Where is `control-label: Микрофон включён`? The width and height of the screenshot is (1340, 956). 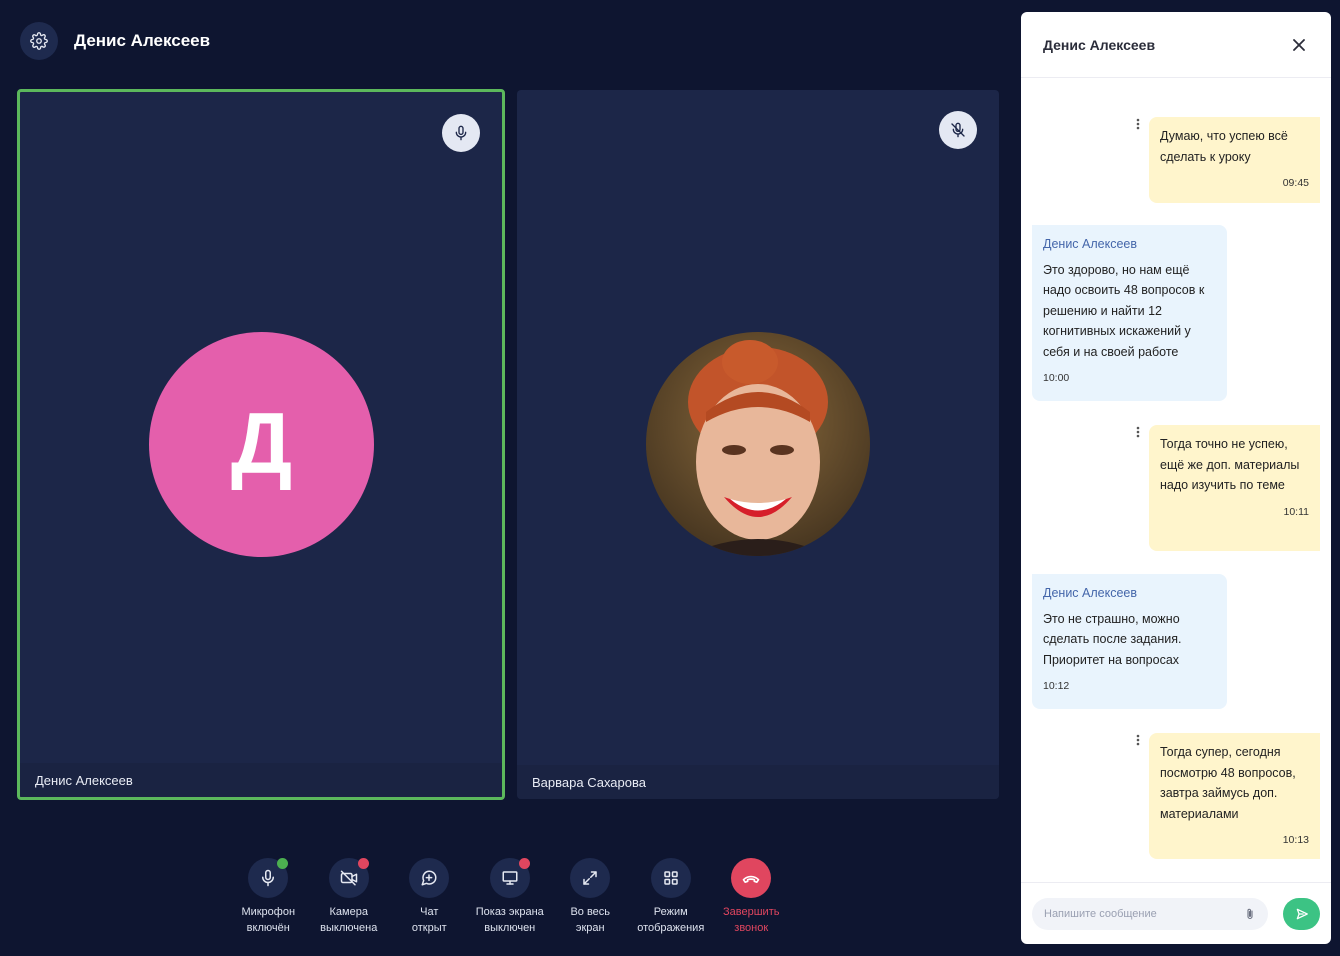
control-label: Микрофон включён is located at coordinates (268, 920).